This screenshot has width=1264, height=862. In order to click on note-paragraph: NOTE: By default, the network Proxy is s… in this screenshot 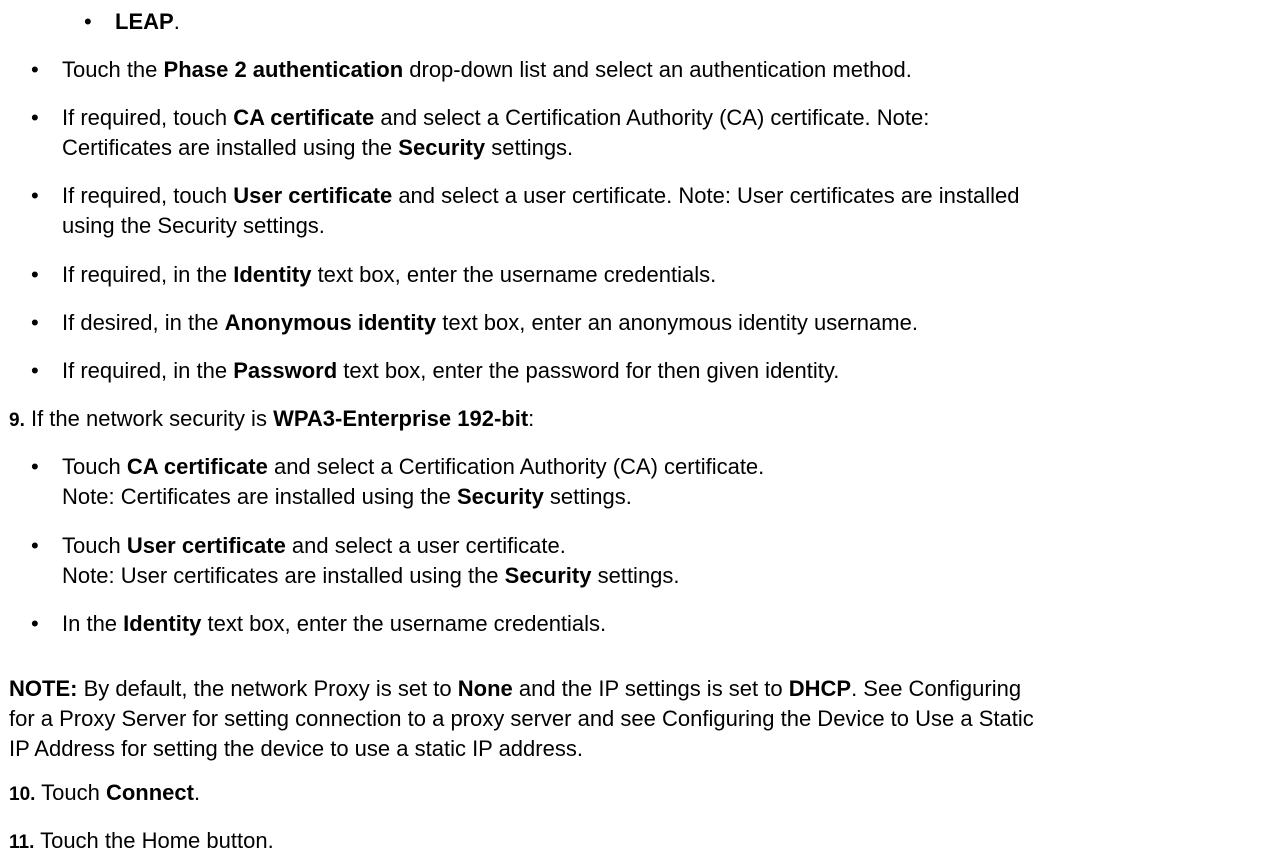, I will do `click(521, 718)`.